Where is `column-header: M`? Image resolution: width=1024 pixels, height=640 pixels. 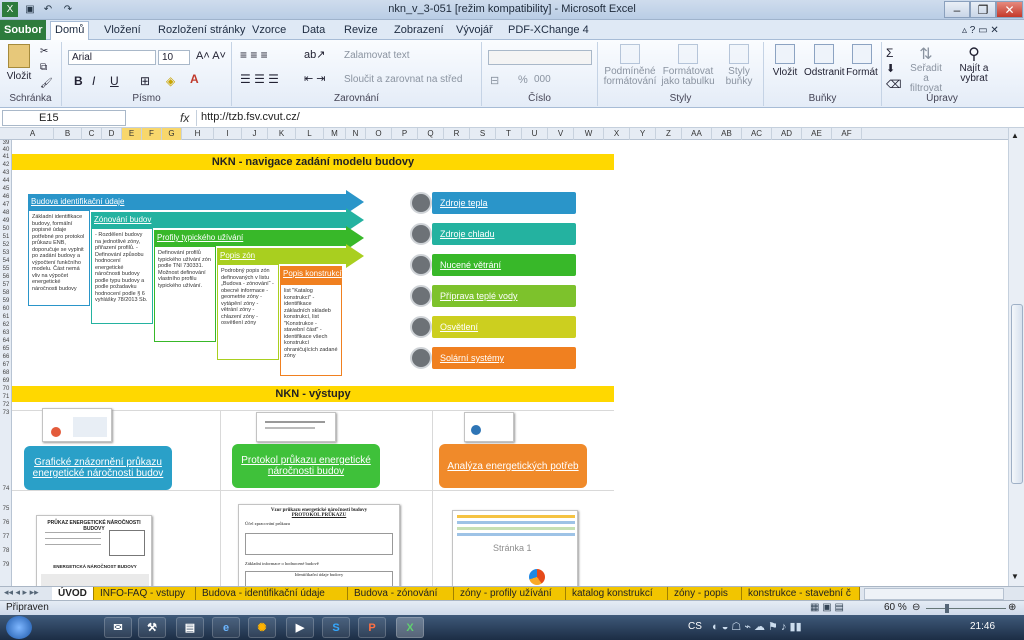
column-header: M is located at coordinates (335, 134).